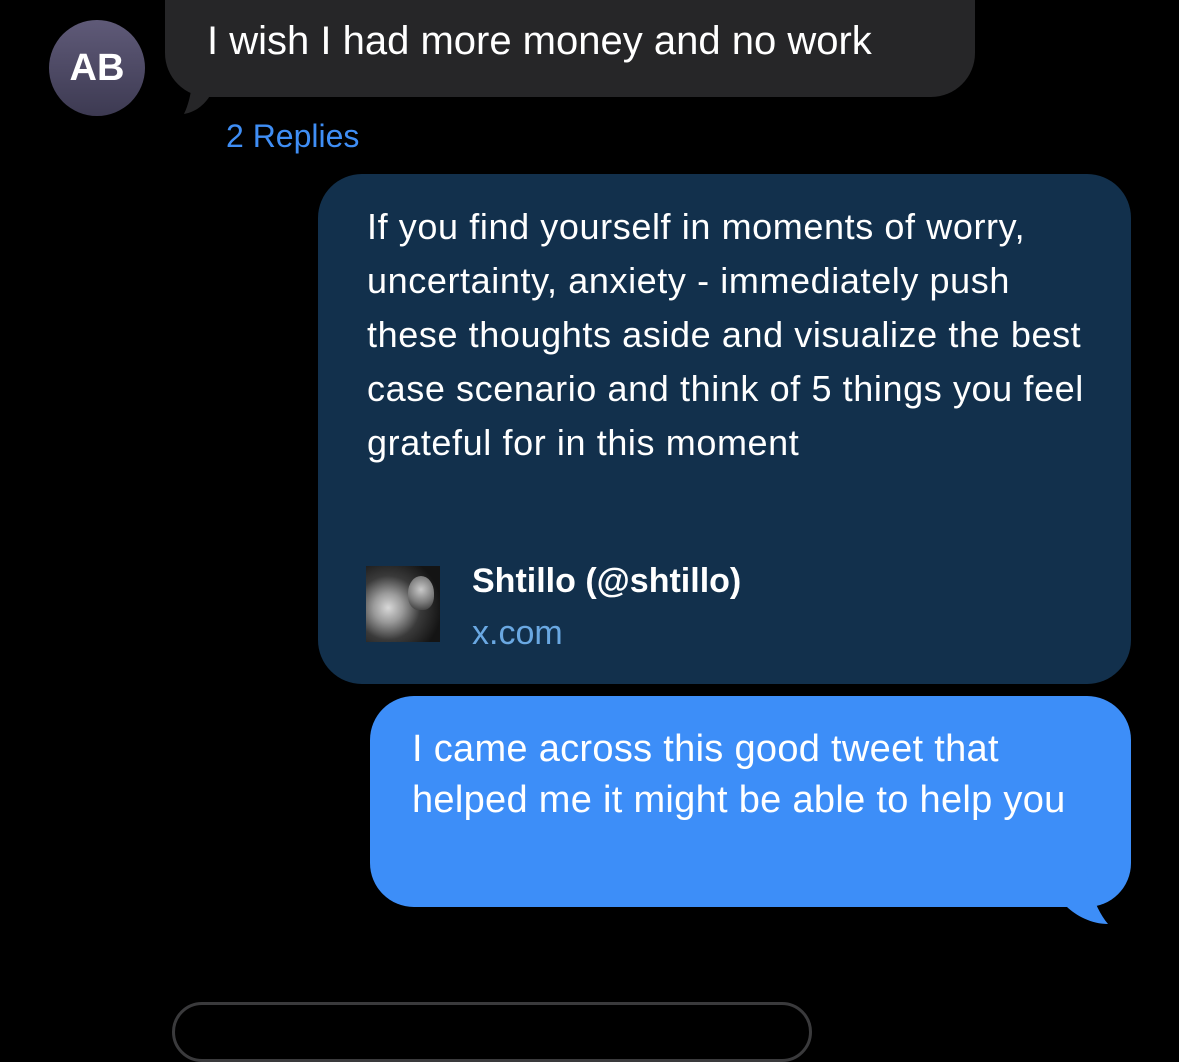  I want to click on link-preview-domain: x.com, so click(517, 633).